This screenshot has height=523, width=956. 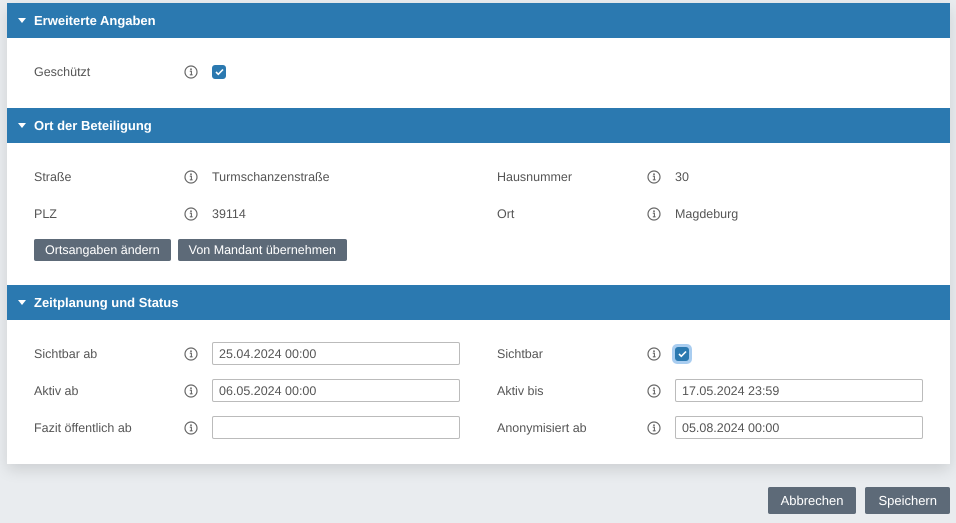 What do you see at coordinates (478, 20) in the screenshot?
I see `section-header: Erweiterte Angaben` at bounding box center [478, 20].